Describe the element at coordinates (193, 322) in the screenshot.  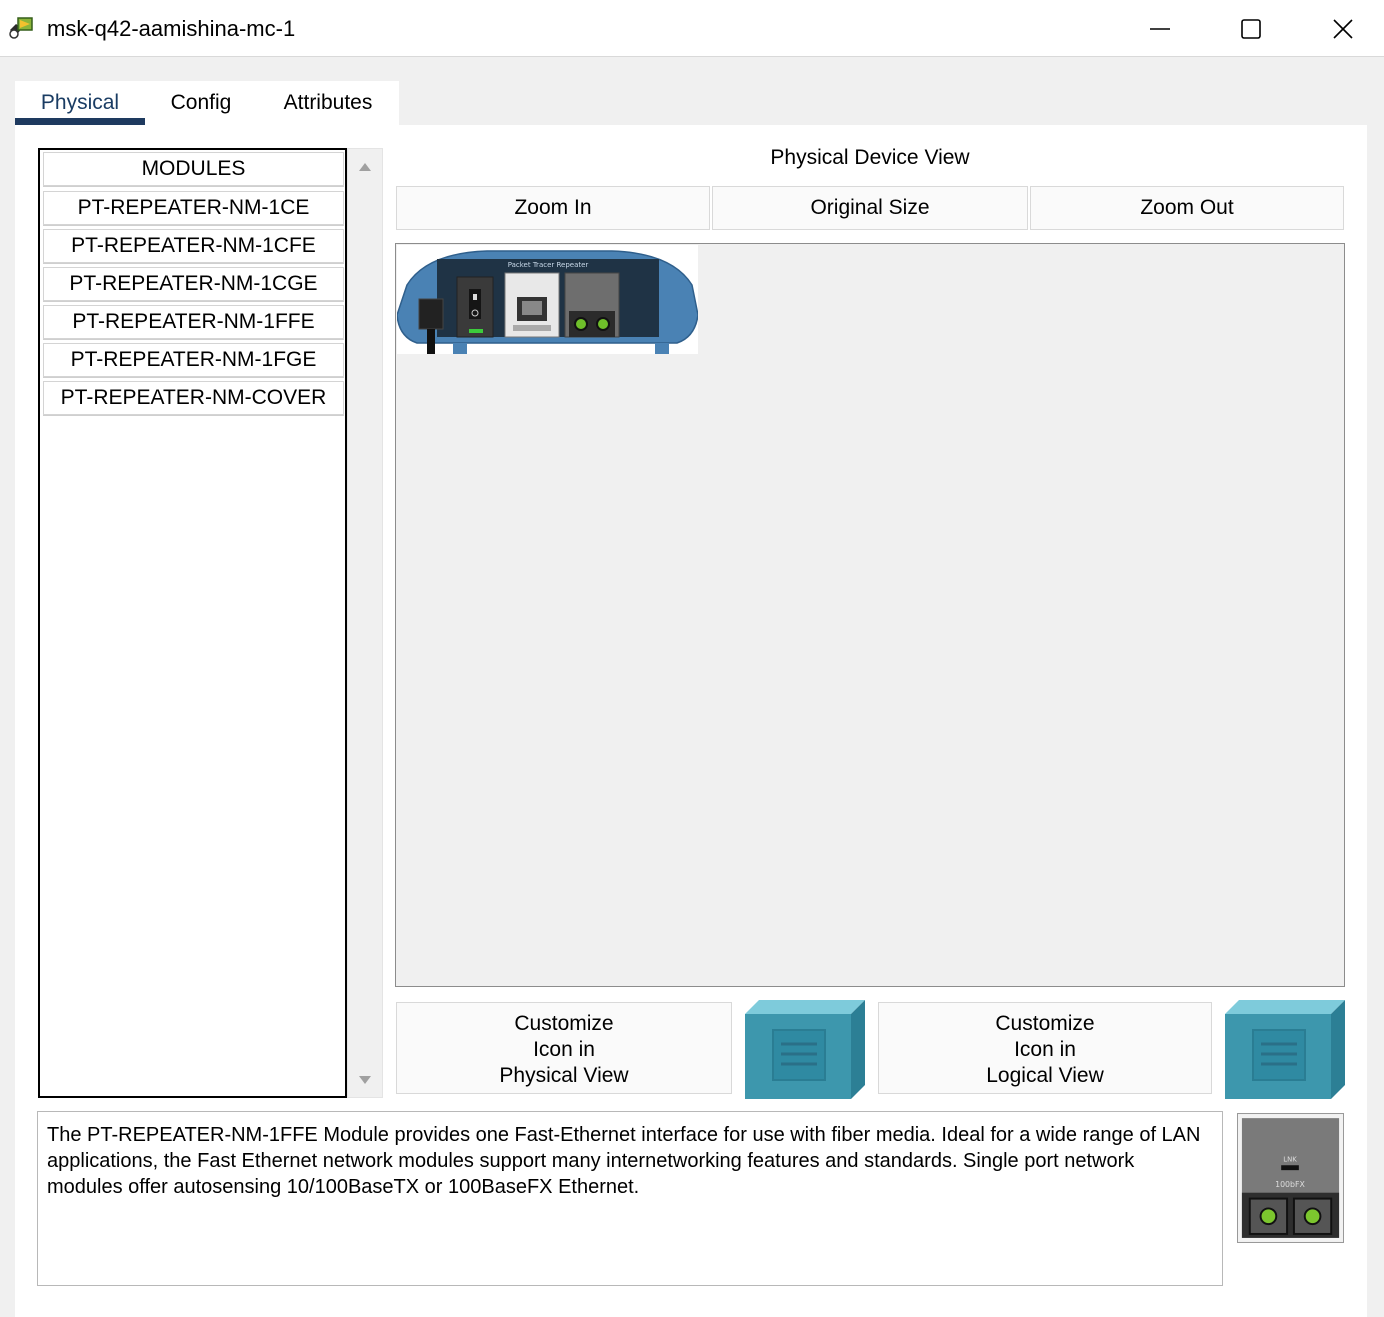
I see `module-item-nm-1ffe: PT-REPEATER-NM-1FFE` at that location.